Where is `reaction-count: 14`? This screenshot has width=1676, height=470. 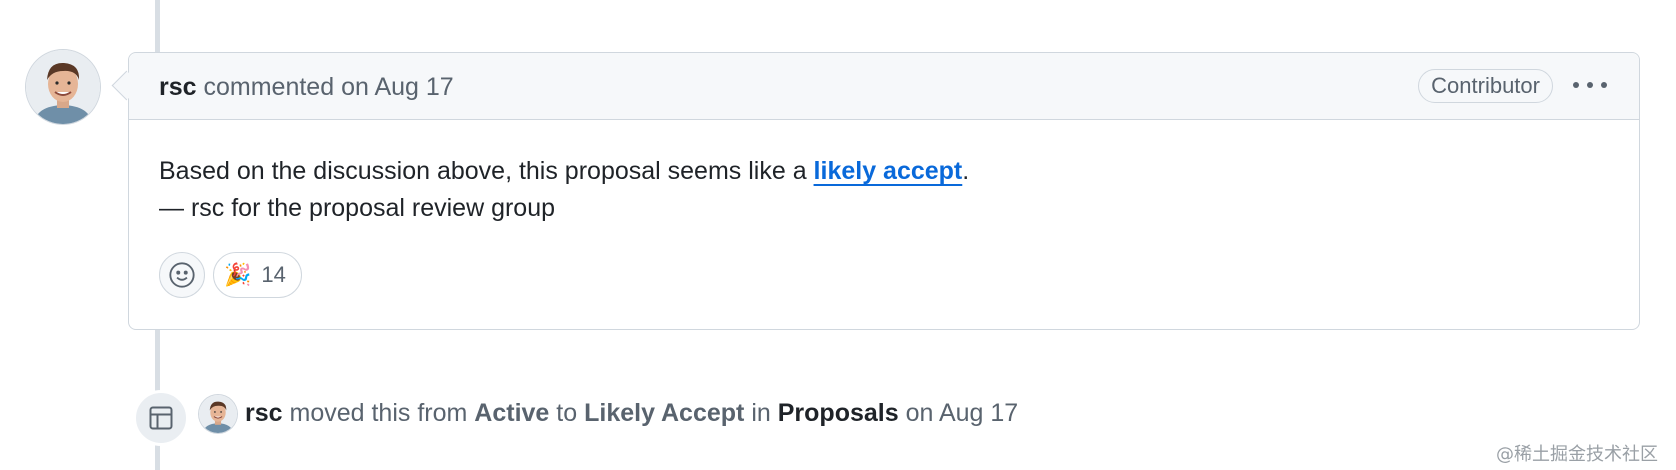
reaction-count: 14 is located at coordinates (273, 274).